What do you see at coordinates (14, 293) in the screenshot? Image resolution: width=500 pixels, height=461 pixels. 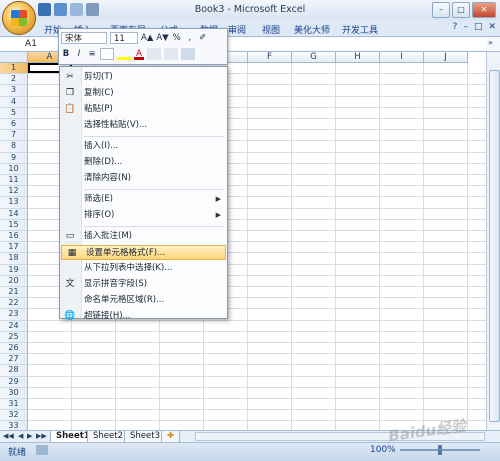 I see `row-header-21: 21` at bounding box center [14, 293].